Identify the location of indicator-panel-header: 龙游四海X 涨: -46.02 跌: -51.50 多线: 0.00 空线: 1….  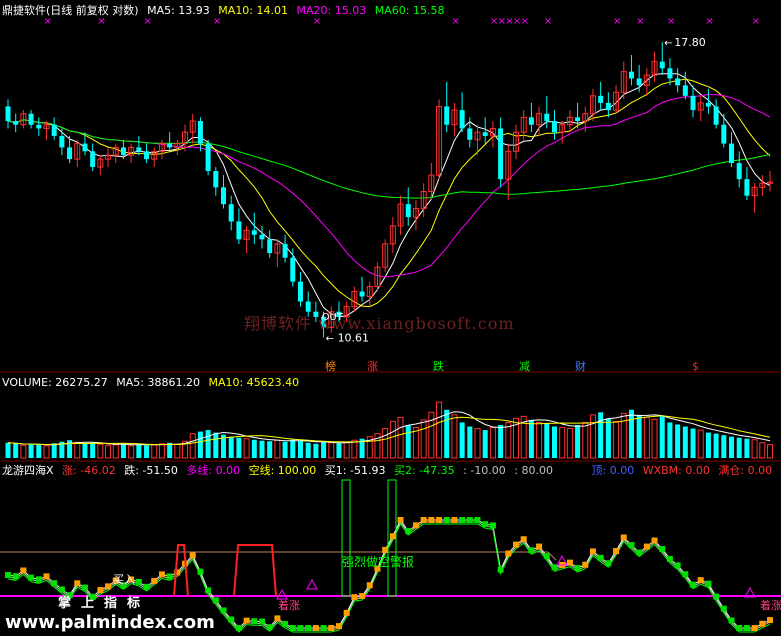
(389, 470).